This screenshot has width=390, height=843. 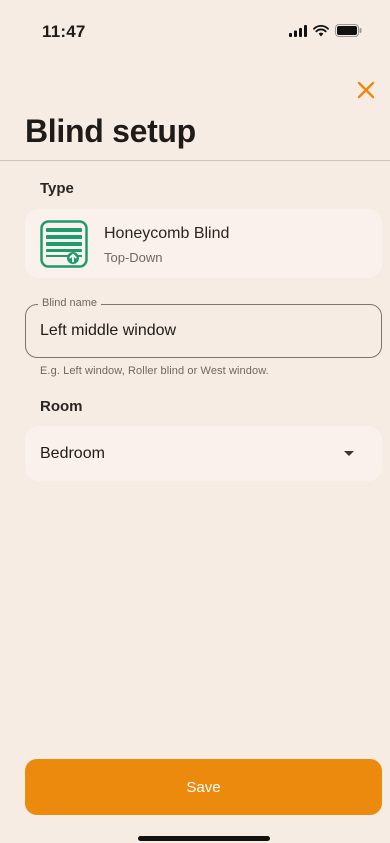 What do you see at coordinates (321, 30) in the screenshot?
I see `wifi-icon` at bounding box center [321, 30].